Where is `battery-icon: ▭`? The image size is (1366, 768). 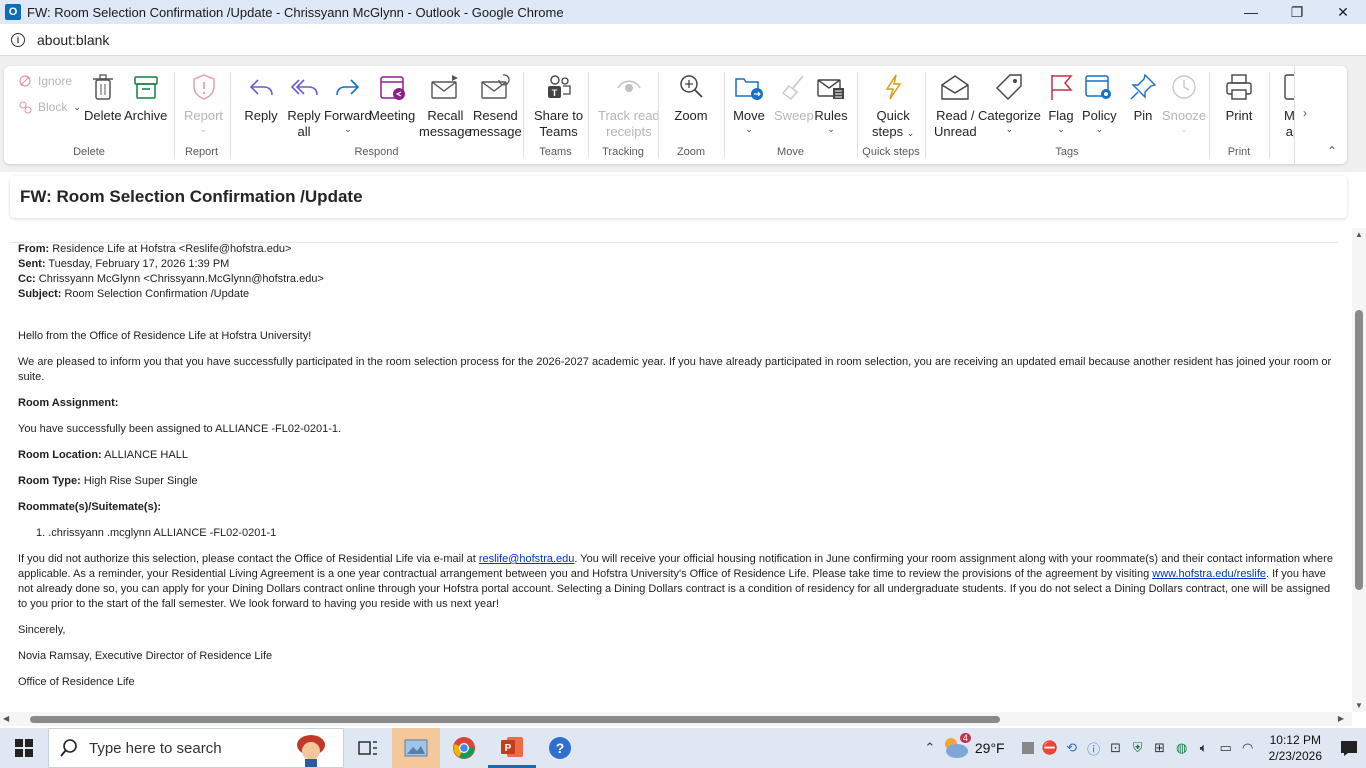
battery-icon: ▭ is located at coordinates (1226, 748).